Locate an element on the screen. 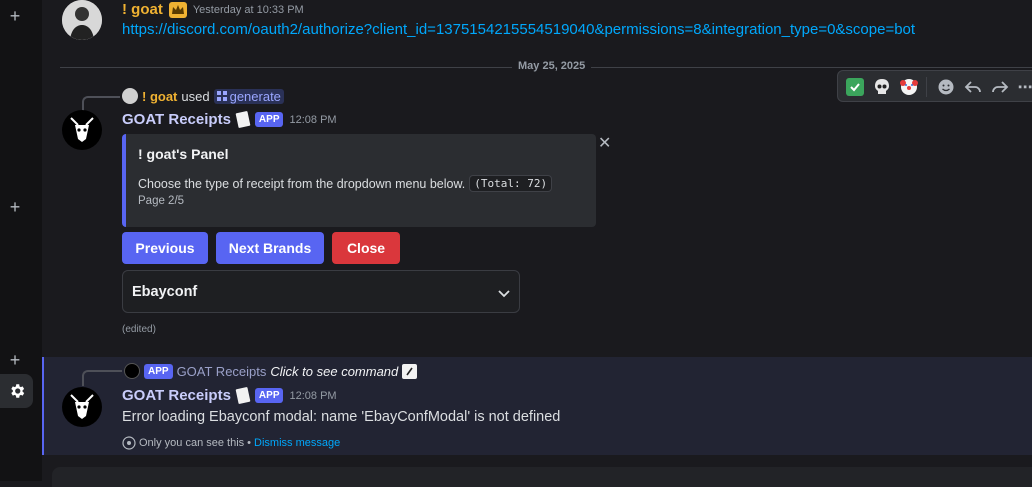 The image size is (1032, 487). crown-icon is located at coordinates (177, 9).